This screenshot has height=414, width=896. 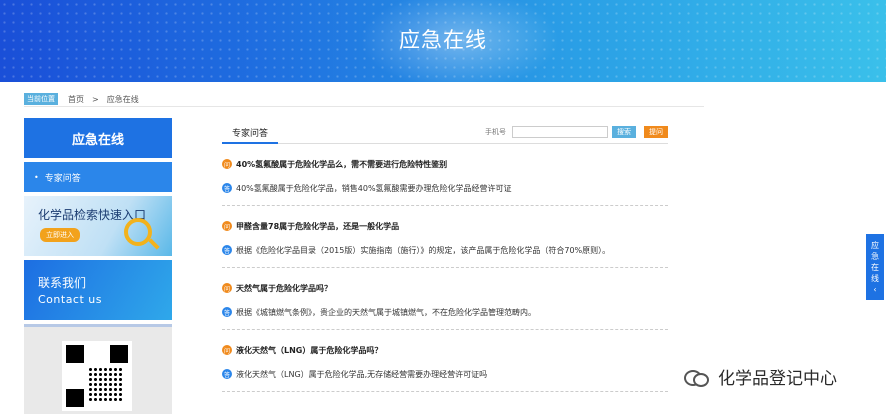 I want to click on answer-text: 40%氢氟酸属于危险化学品，销售40%氢氟酸需要办理危险化学品经营许可证, so click(x=374, y=188).